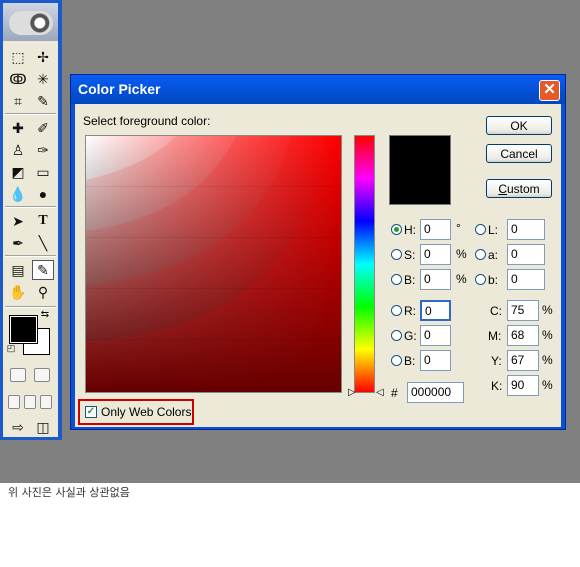 This screenshot has height=567, width=580. I want to click on pen-tool-icon: ✒, so click(18, 243).